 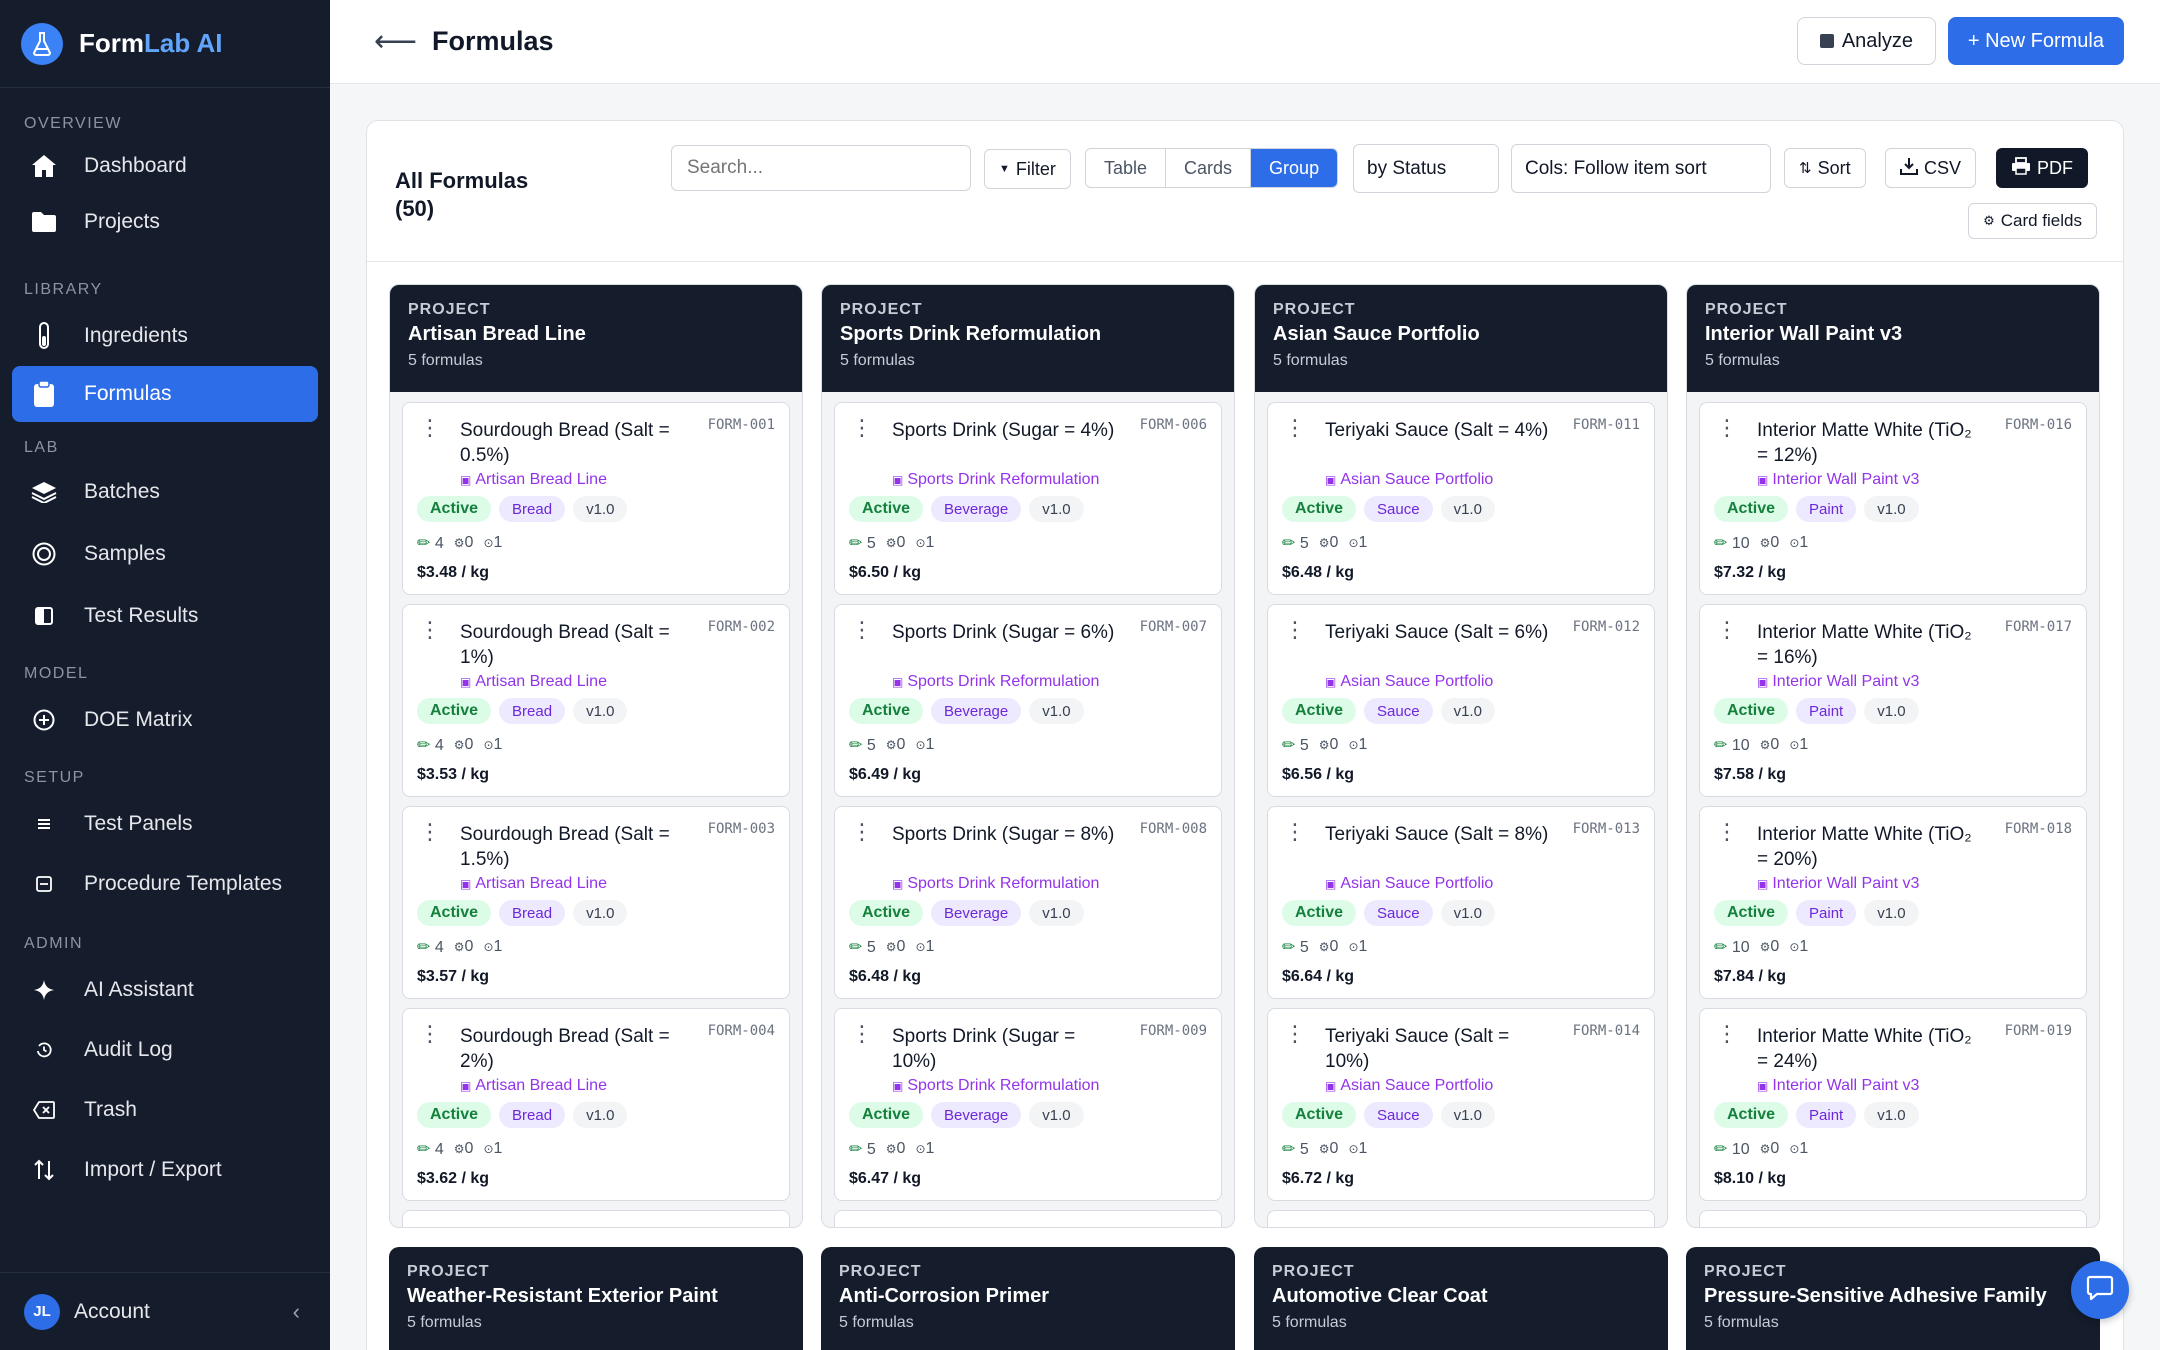 What do you see at coordinates (885, 1178) in the screenshot?
I see `formula-price: $6.47 / kg` at bounding box center [885, 1178].